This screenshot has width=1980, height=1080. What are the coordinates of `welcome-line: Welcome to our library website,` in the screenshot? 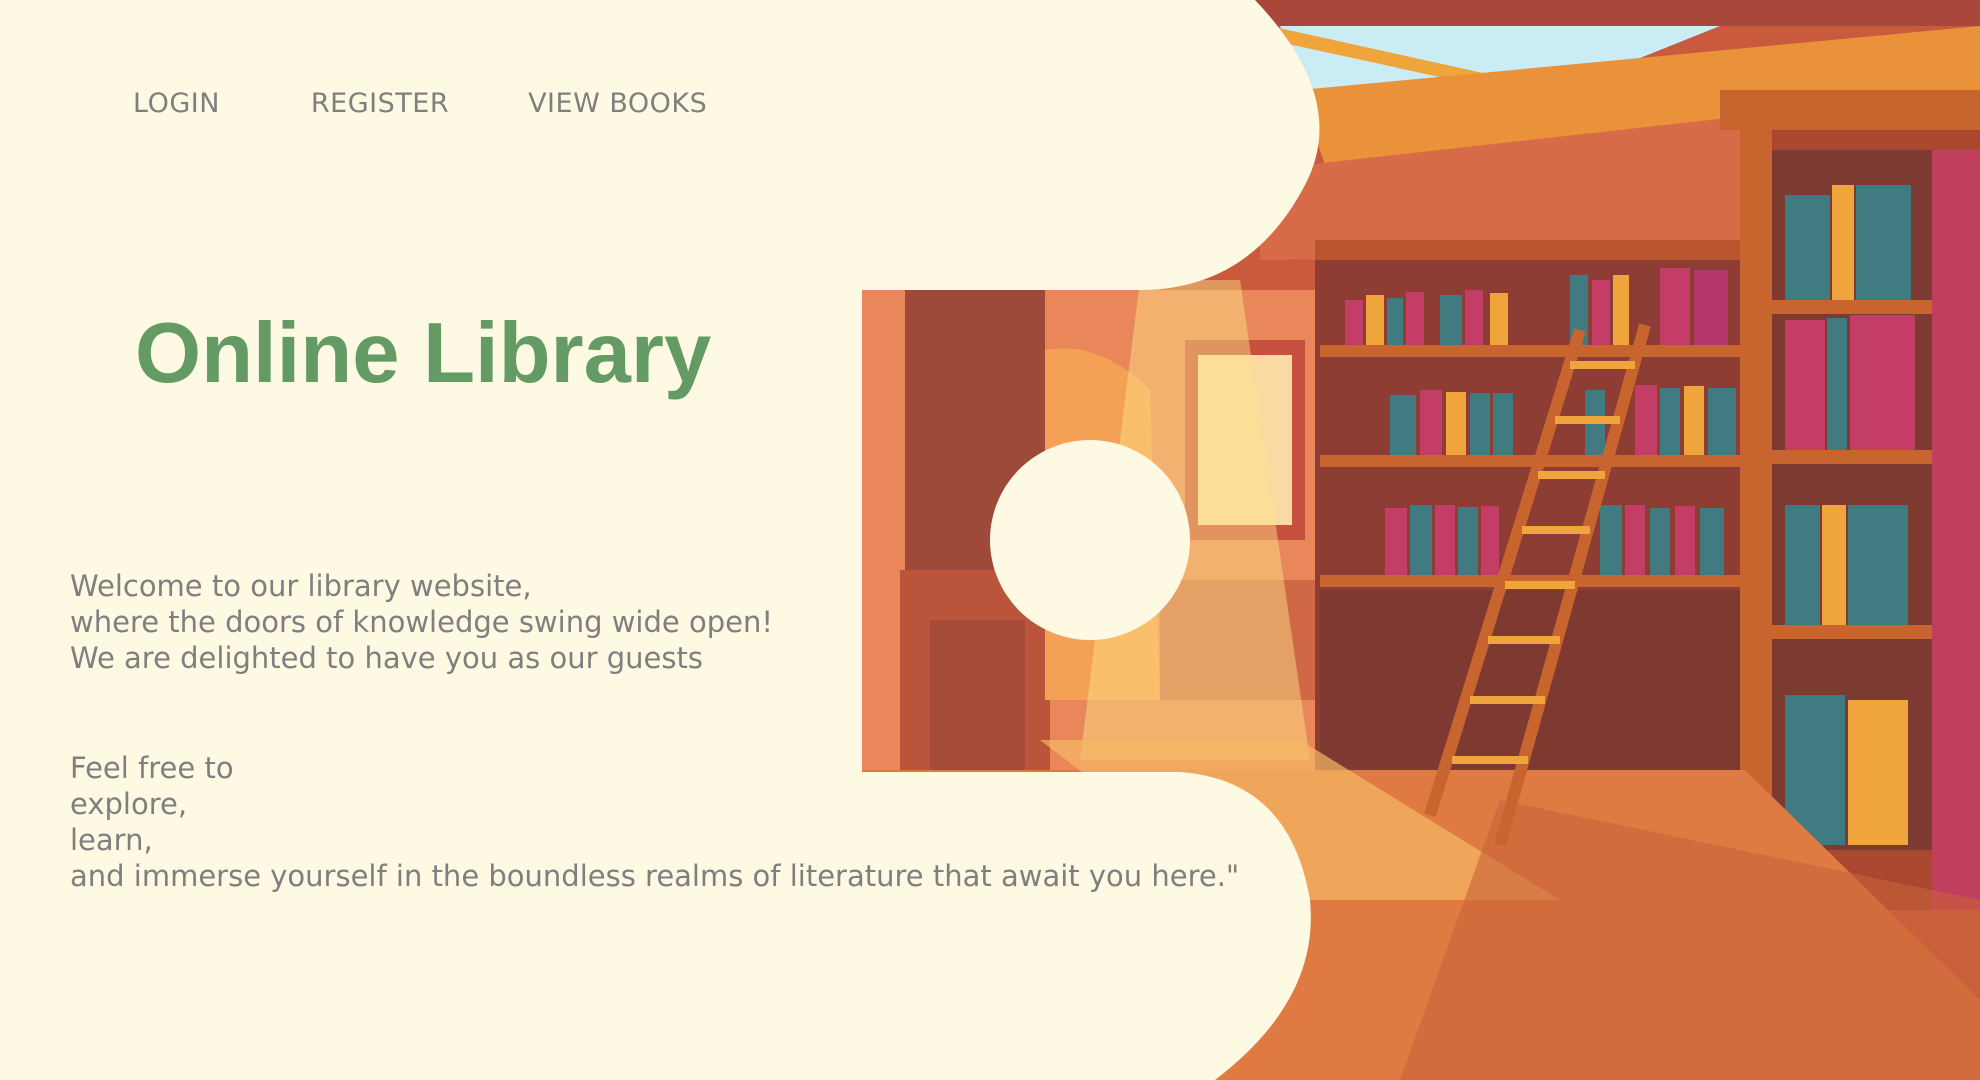 It's located at (301, 586).